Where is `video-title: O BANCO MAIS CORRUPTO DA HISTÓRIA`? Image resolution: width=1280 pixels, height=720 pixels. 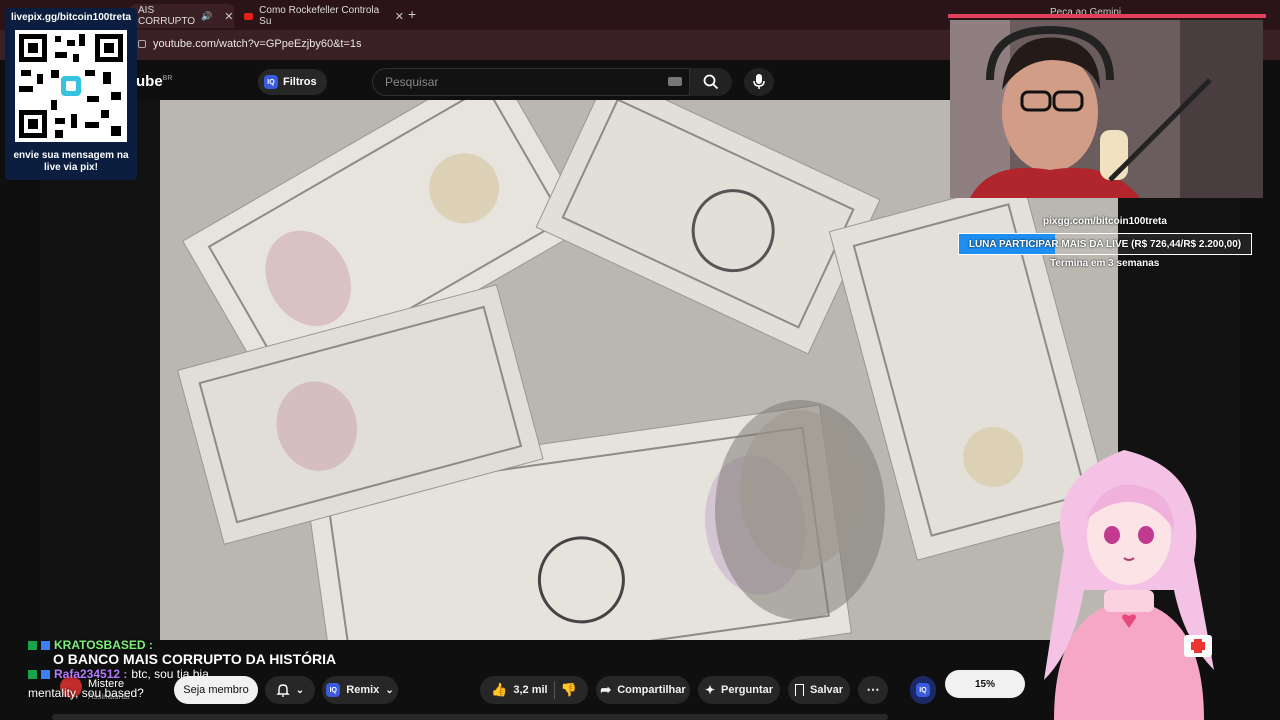 video-title: O BANCO MAIS CORRUPTO DA HISTÓRIA is located at coordinates (195, 659).